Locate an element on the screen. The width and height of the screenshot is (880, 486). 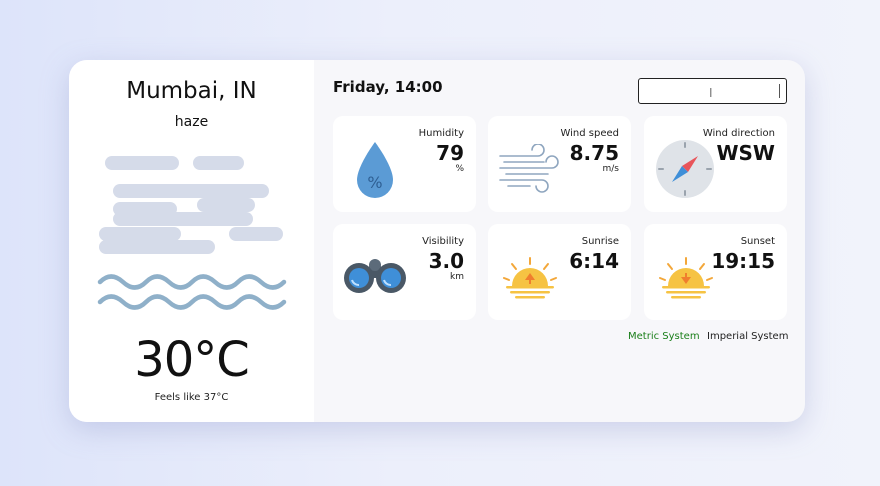
imperial-system-toggle: Imperial System is located at coordinates (747, 336).